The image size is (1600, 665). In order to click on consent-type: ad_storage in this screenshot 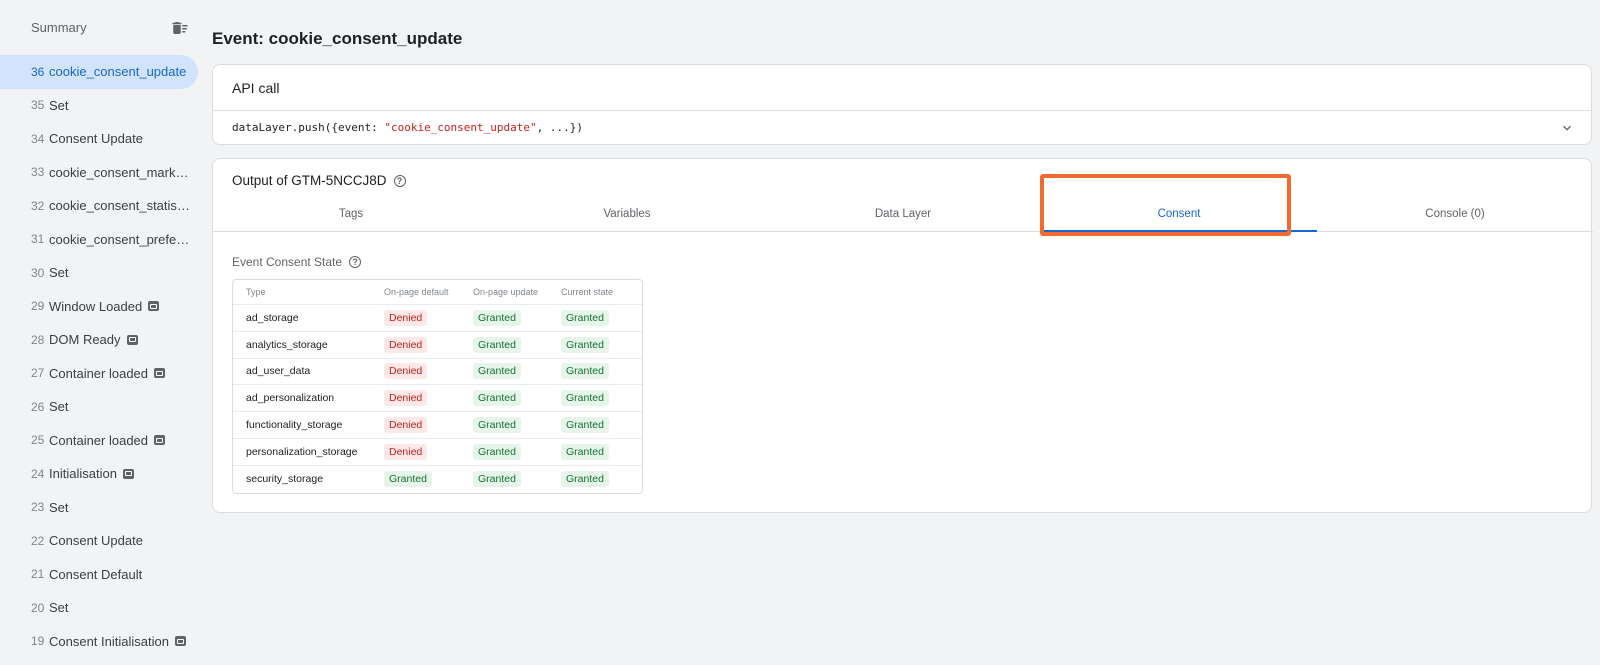, I will do `click(301, 318)`.